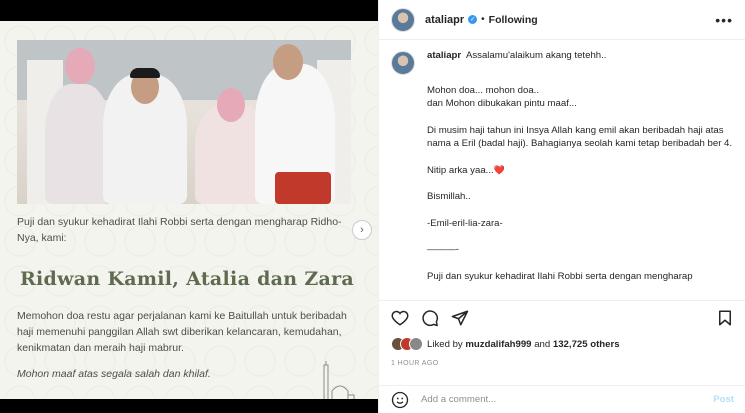 Image resolution: width=745 pixels, height=413 pixels. Describe the element at coordinates (403, 63) in the screenshot. I see `caption-avatar` at that location.